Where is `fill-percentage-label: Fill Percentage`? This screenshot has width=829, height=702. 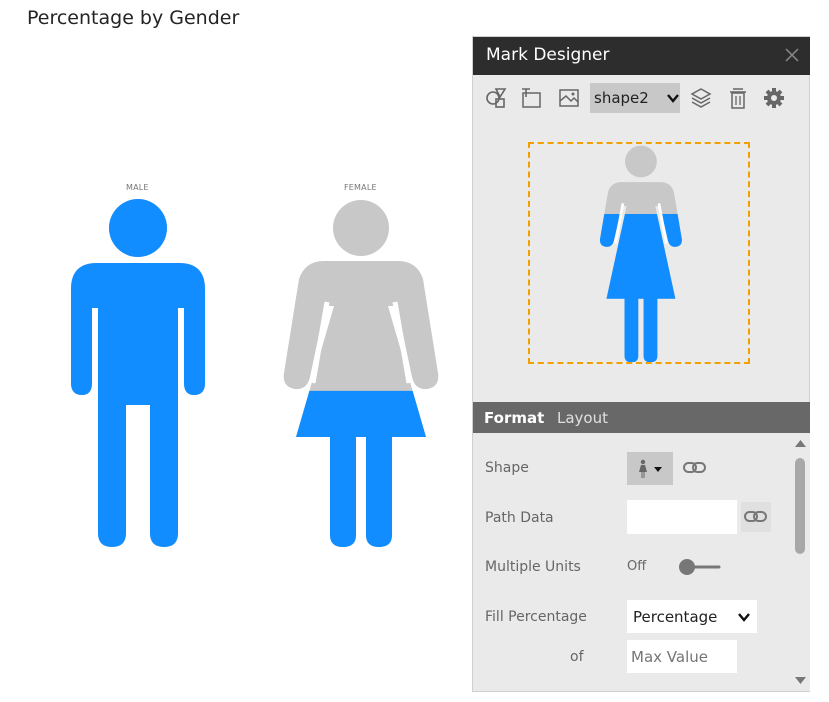 fill-percentage-label: Fill Percentage is located at coordinates (536, 617).